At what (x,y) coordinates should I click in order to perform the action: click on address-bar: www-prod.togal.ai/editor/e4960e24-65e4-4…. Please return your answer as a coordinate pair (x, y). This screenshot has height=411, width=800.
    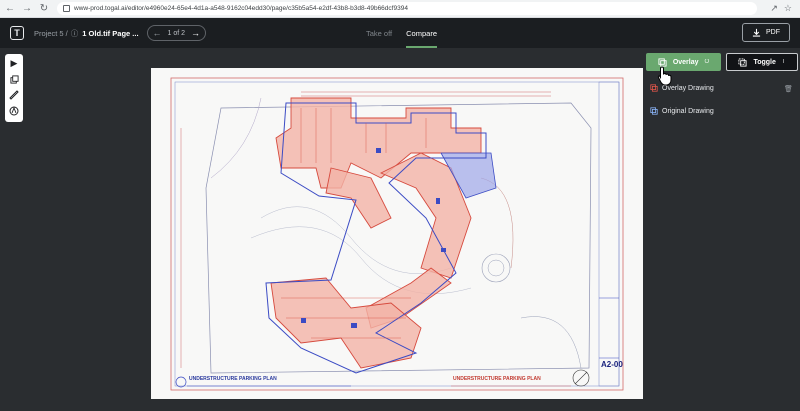
    Looking at the image, I should click on (407, 8).